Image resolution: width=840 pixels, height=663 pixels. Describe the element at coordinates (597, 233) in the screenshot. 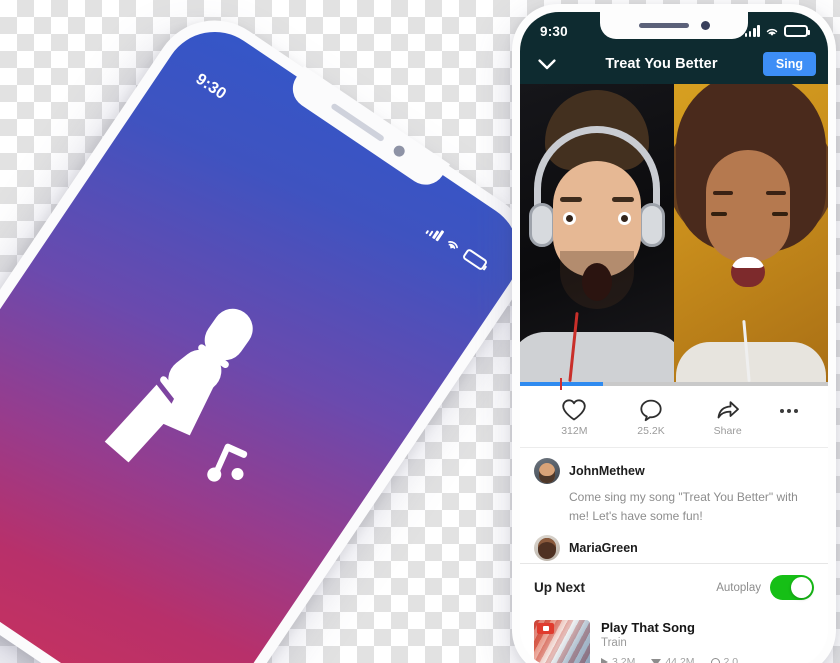

I see `video-performer-left` at that location.